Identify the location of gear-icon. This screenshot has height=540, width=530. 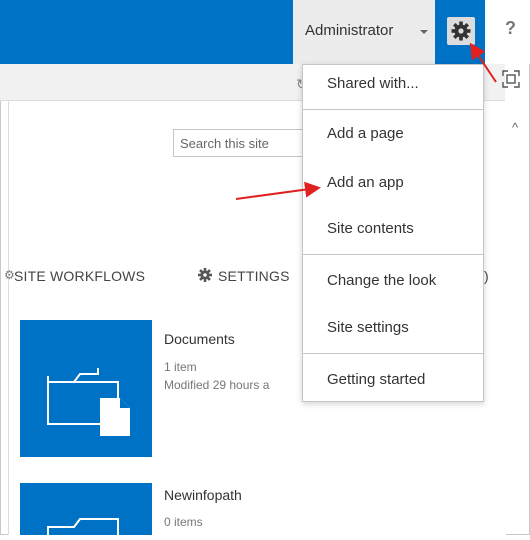
(461, 31).